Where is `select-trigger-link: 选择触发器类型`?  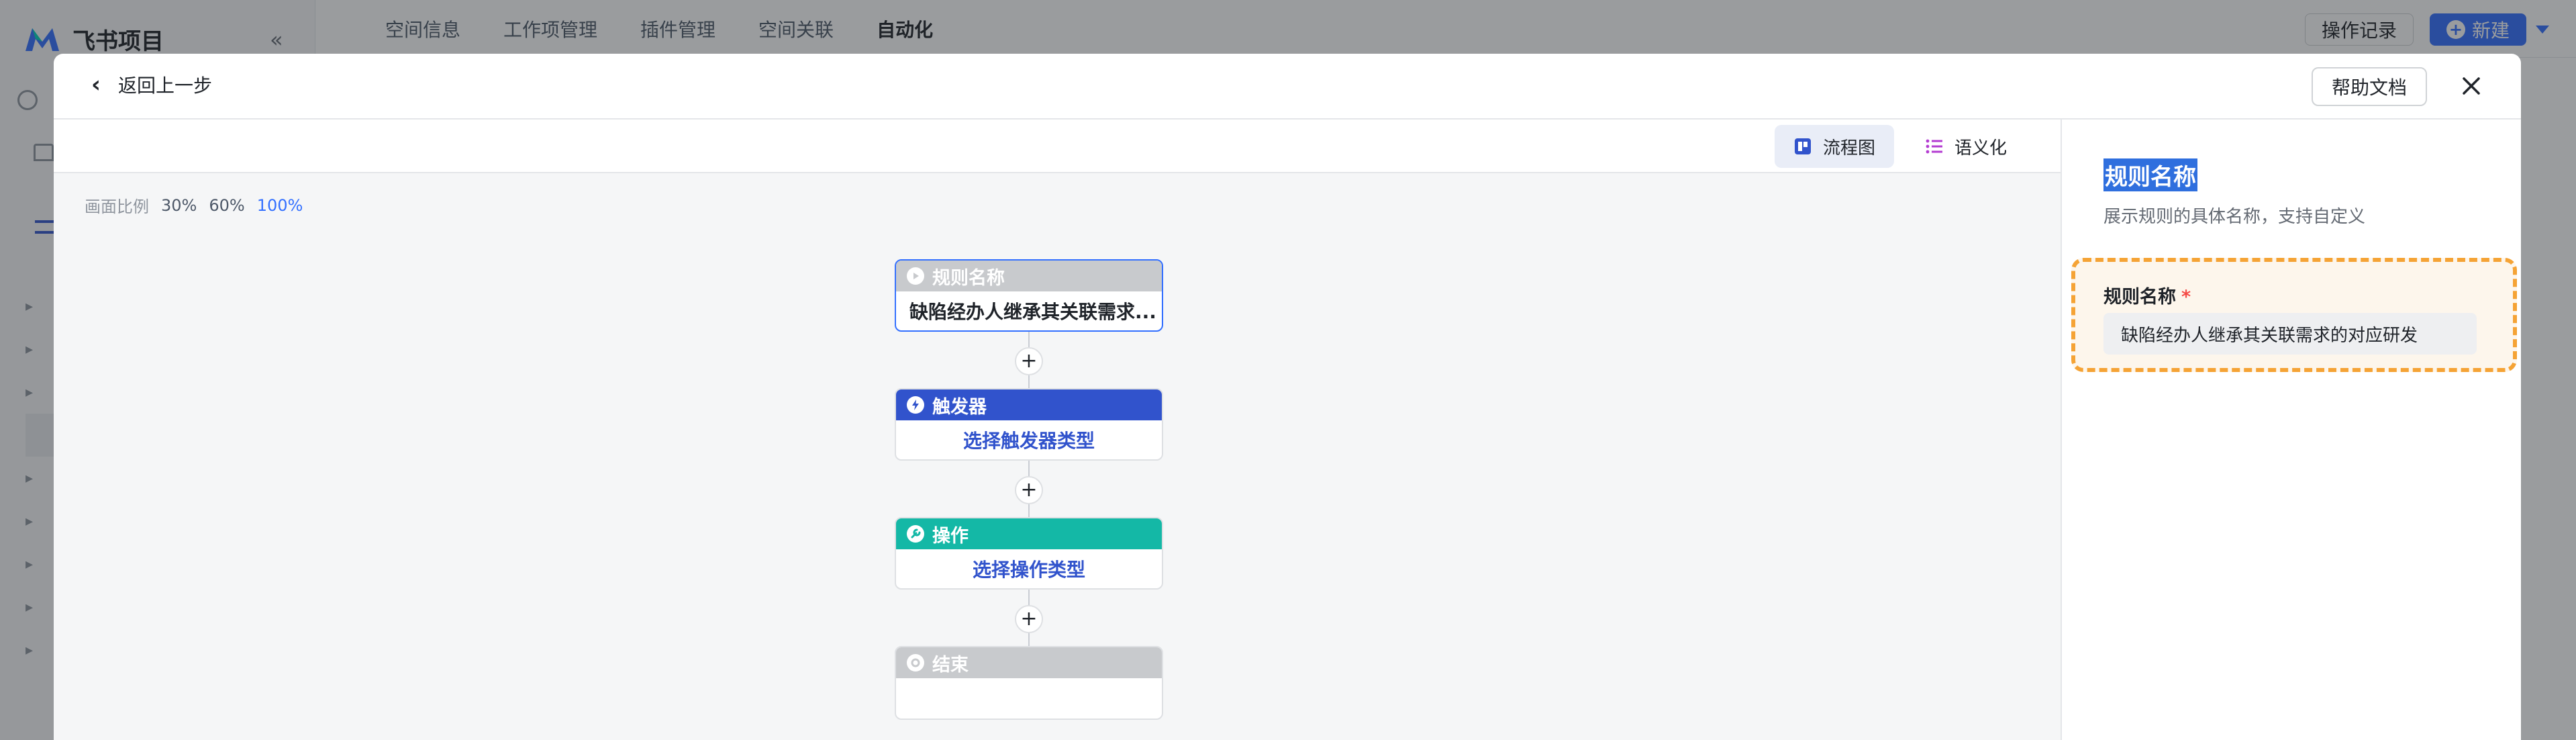
select-trigger-link: 选择触发器类型 is located at coordinates (1029, 439).